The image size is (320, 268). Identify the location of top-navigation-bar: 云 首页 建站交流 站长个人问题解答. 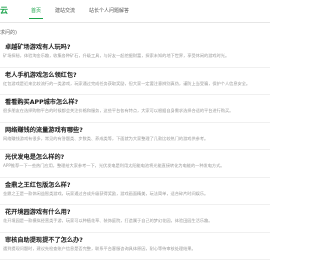
(135, 11).